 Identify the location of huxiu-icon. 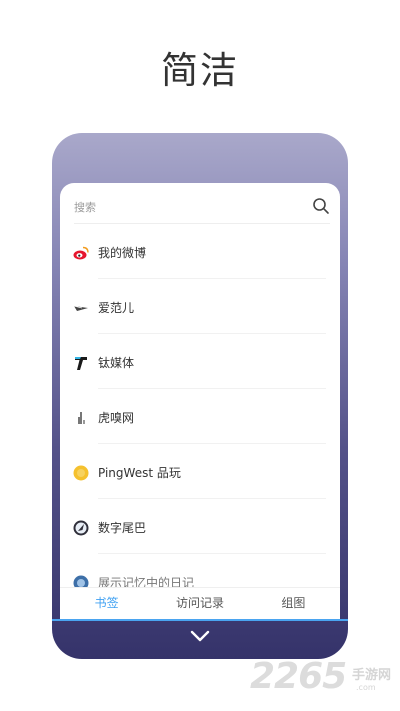
(81, 418).